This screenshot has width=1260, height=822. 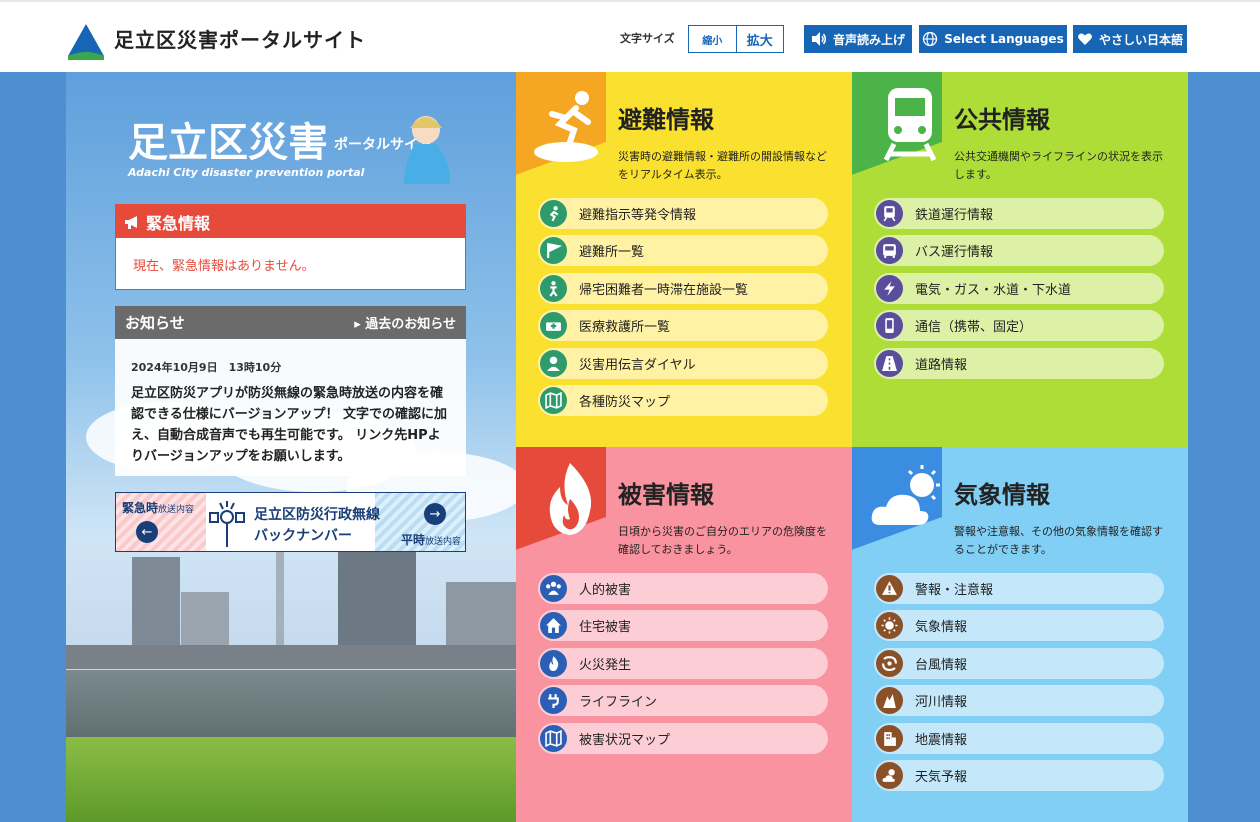 What do you see at coordinates (664, 290) in the screenshot?
I see `evacuation-item-label: 帰宅困難者一時滞在施設一覧` at bounding box center [664, 290].